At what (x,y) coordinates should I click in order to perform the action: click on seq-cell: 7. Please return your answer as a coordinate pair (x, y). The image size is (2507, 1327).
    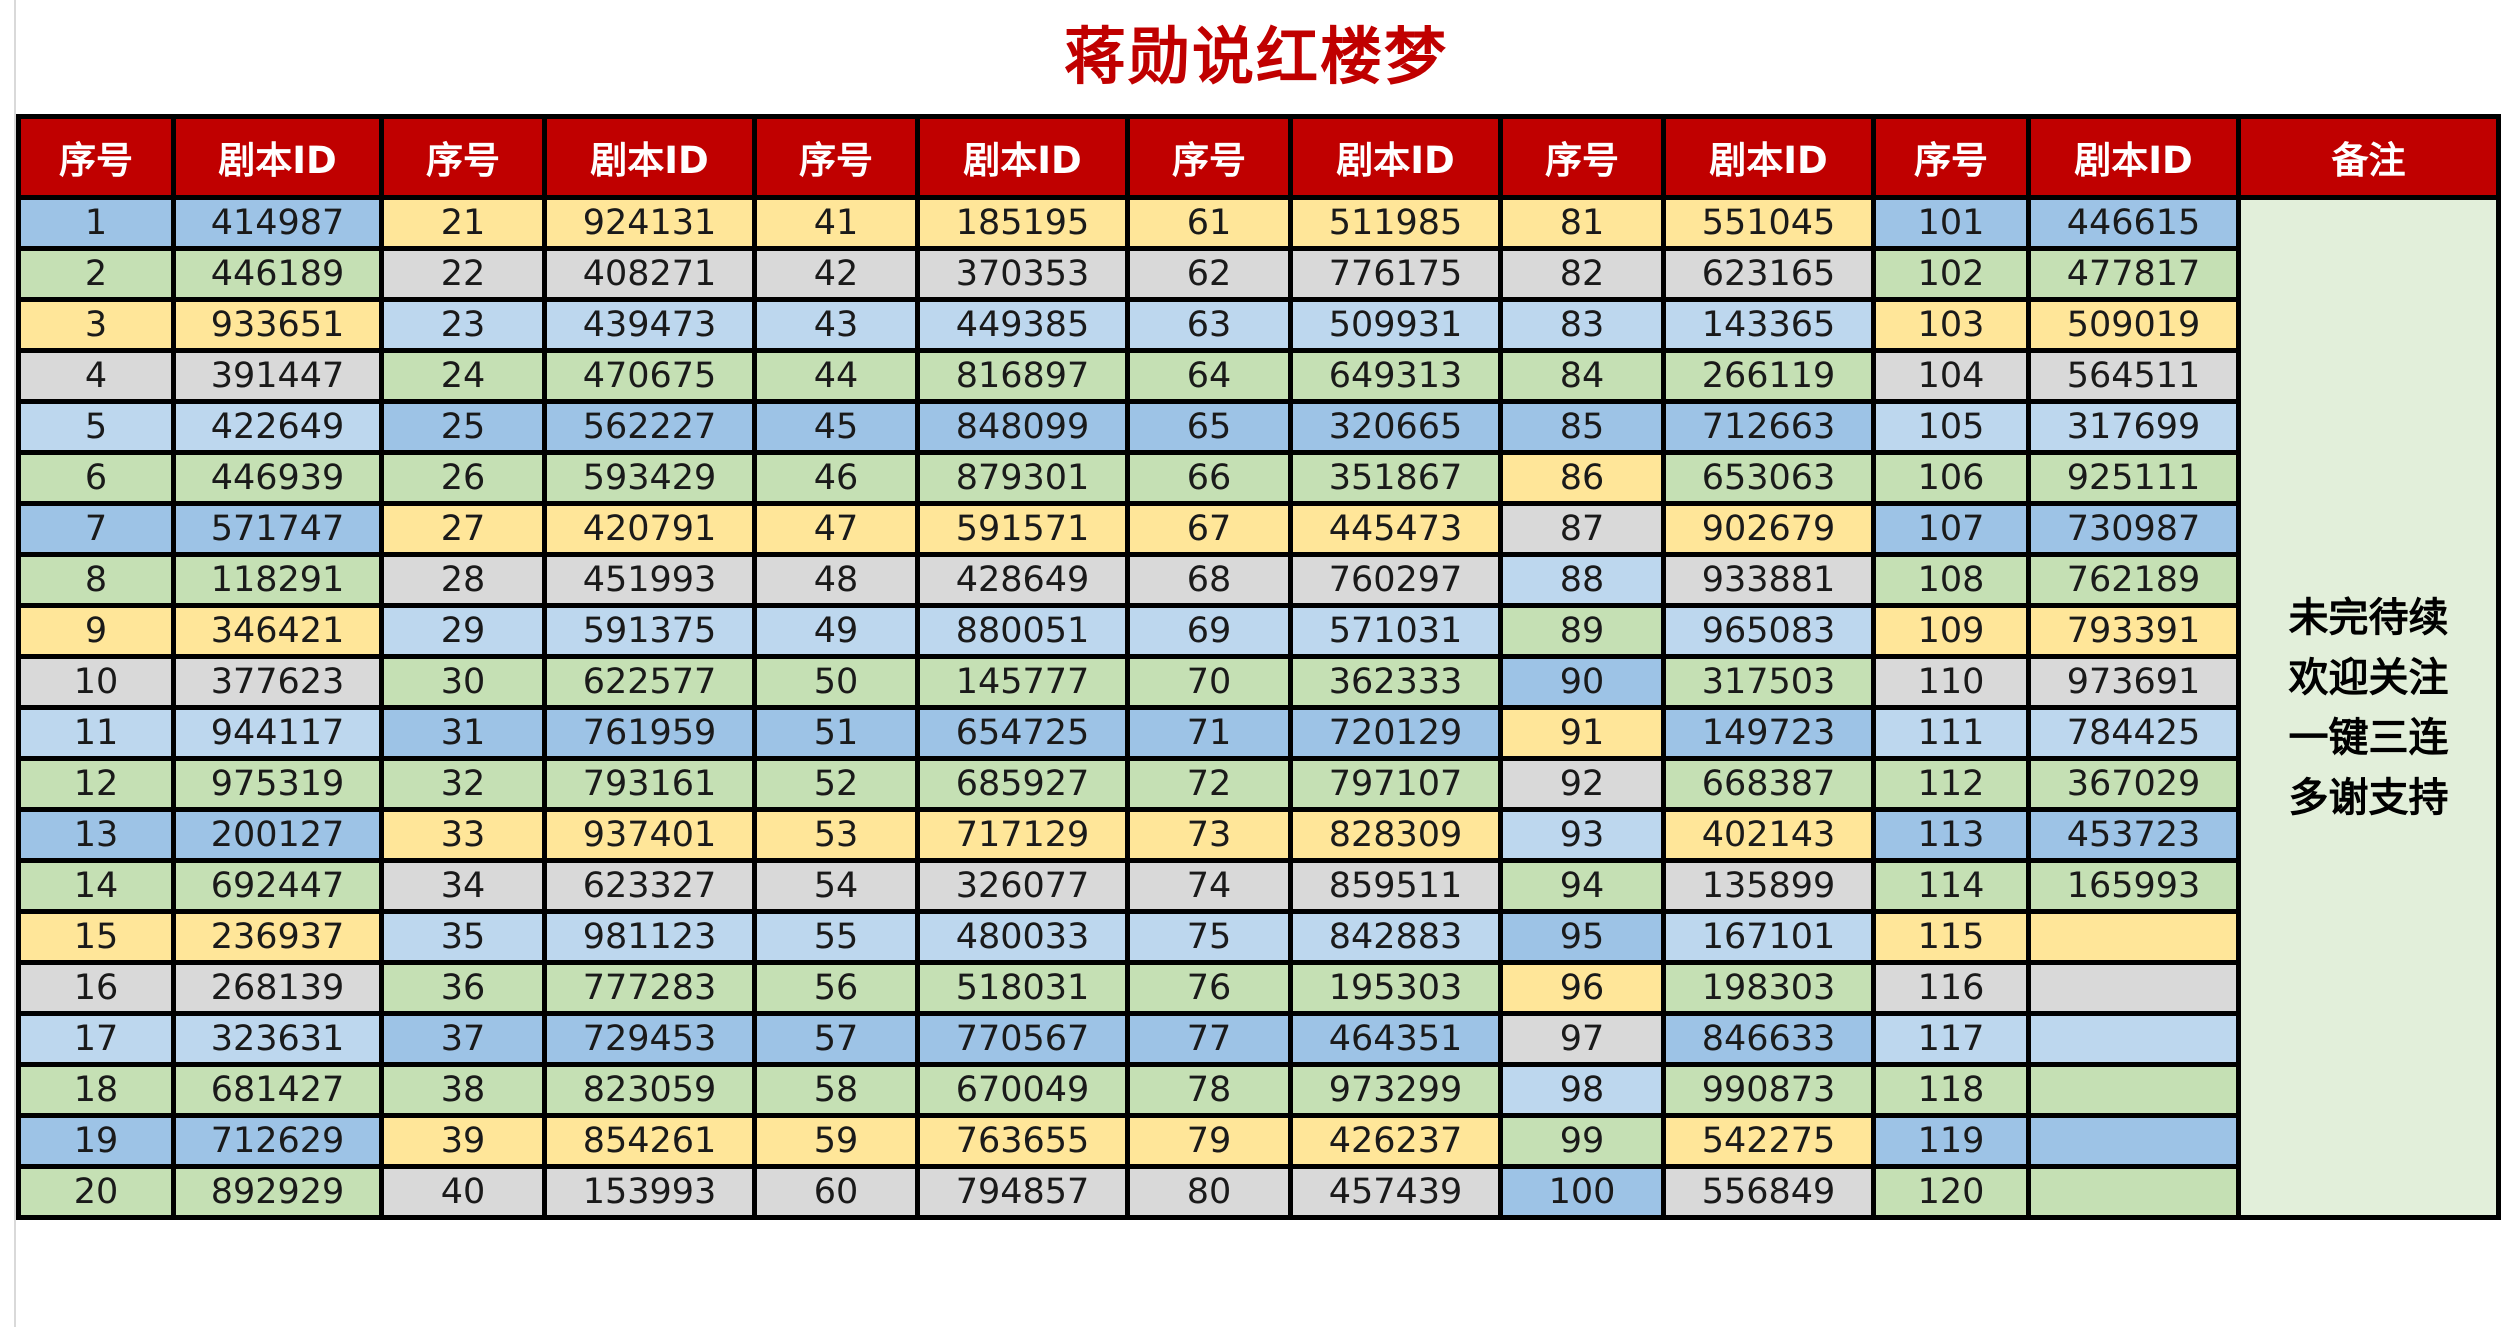
    Looking at the image, I should click on (96, 529).